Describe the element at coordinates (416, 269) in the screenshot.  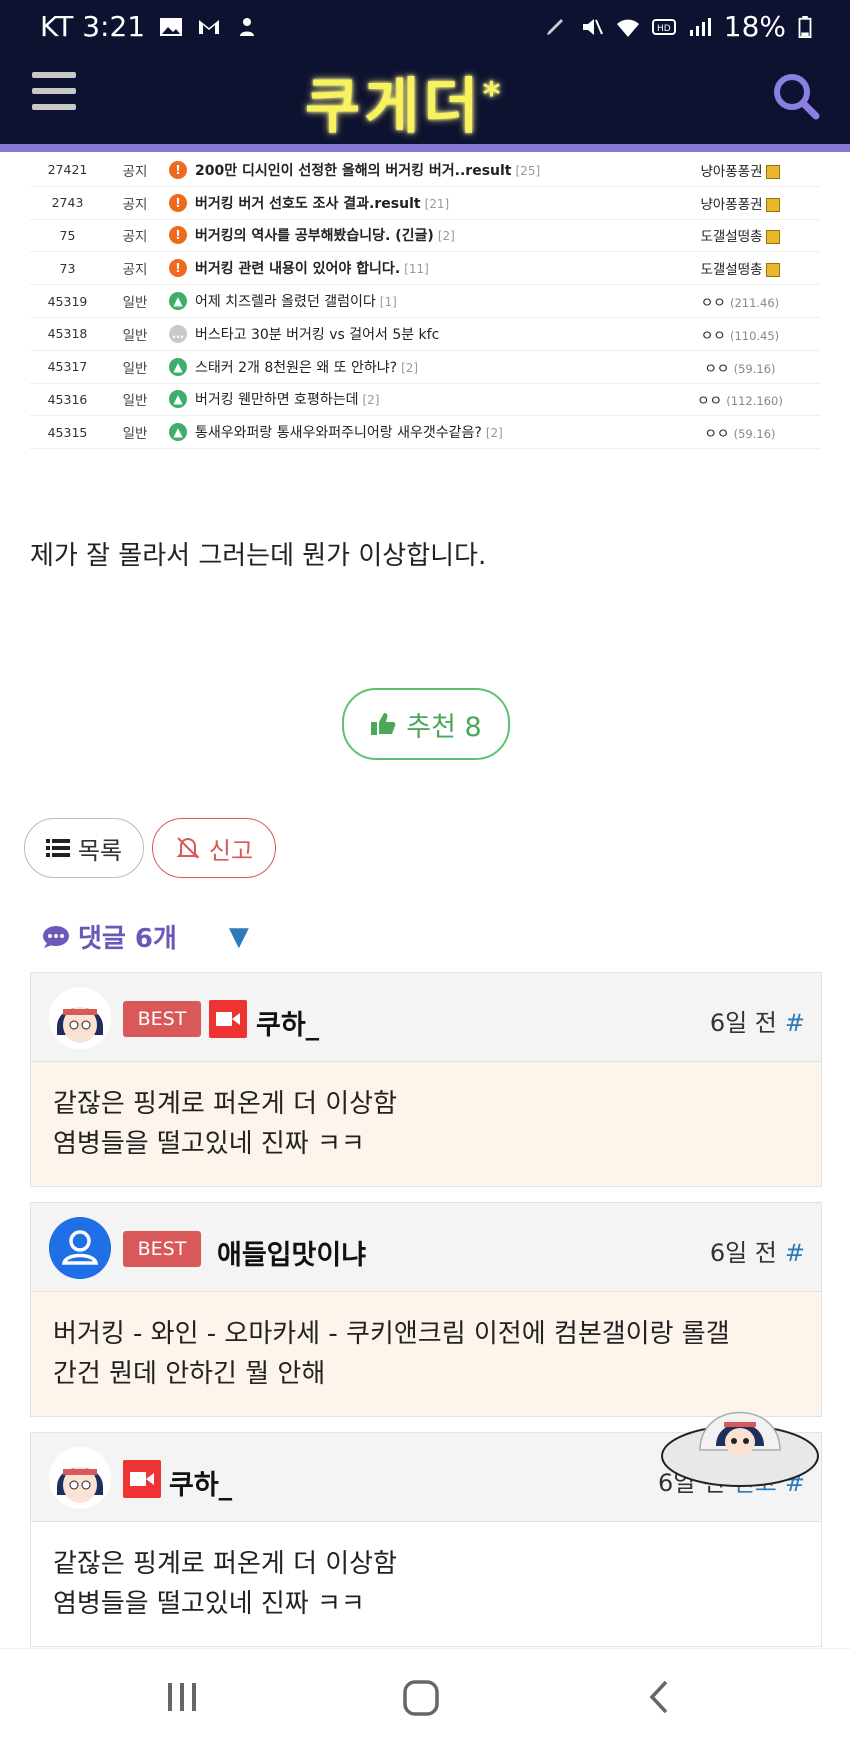
I see `row-comment-count: [11]` at that location.